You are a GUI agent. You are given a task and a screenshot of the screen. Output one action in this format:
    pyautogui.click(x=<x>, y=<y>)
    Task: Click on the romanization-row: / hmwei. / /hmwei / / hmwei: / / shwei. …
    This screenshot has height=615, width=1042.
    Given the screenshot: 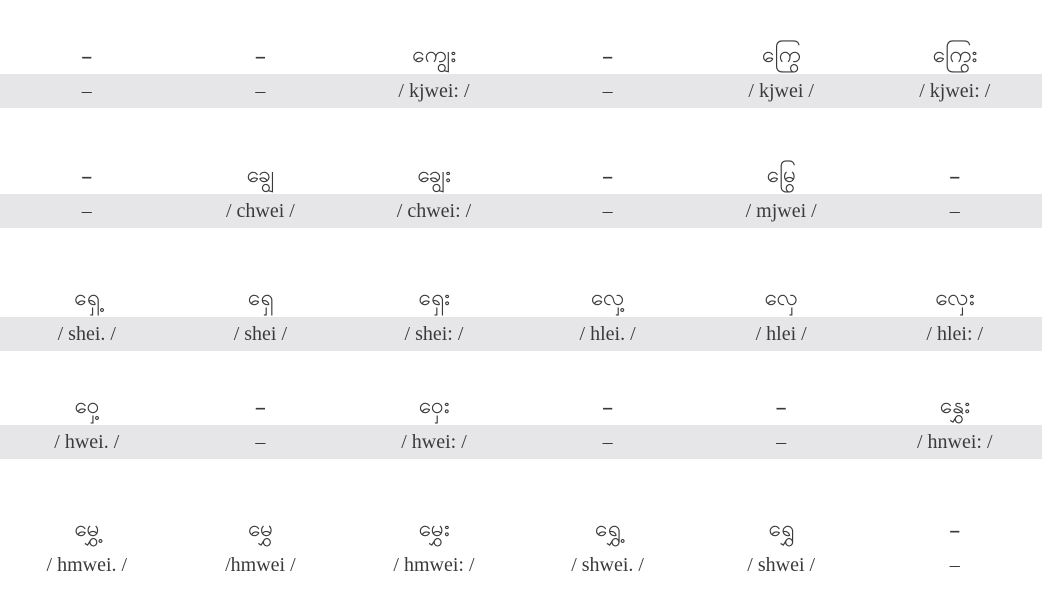 What is the action you would take?
    pyautogui.click(x=521, y=565)
    